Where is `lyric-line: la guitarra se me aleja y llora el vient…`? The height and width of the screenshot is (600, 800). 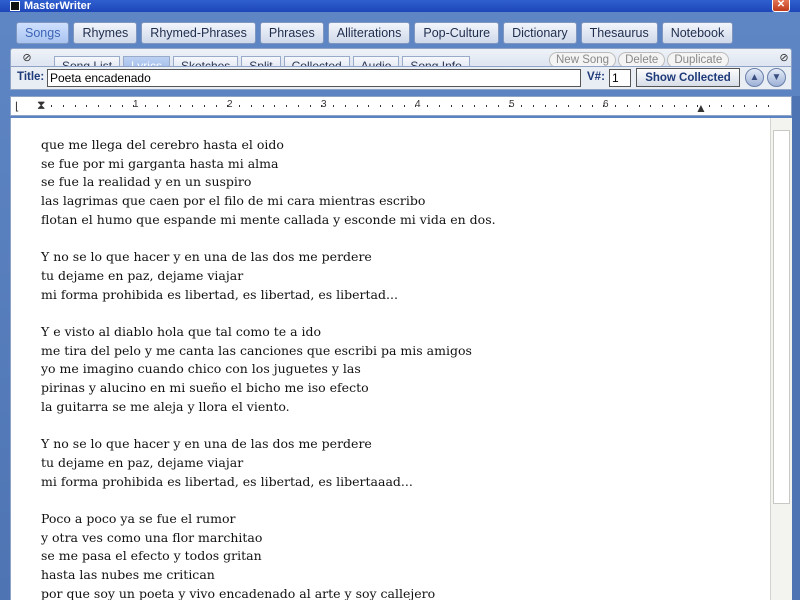
lyric-line: la guitarra se me aleja y llora el vient… is located at coordinates (165, 406).